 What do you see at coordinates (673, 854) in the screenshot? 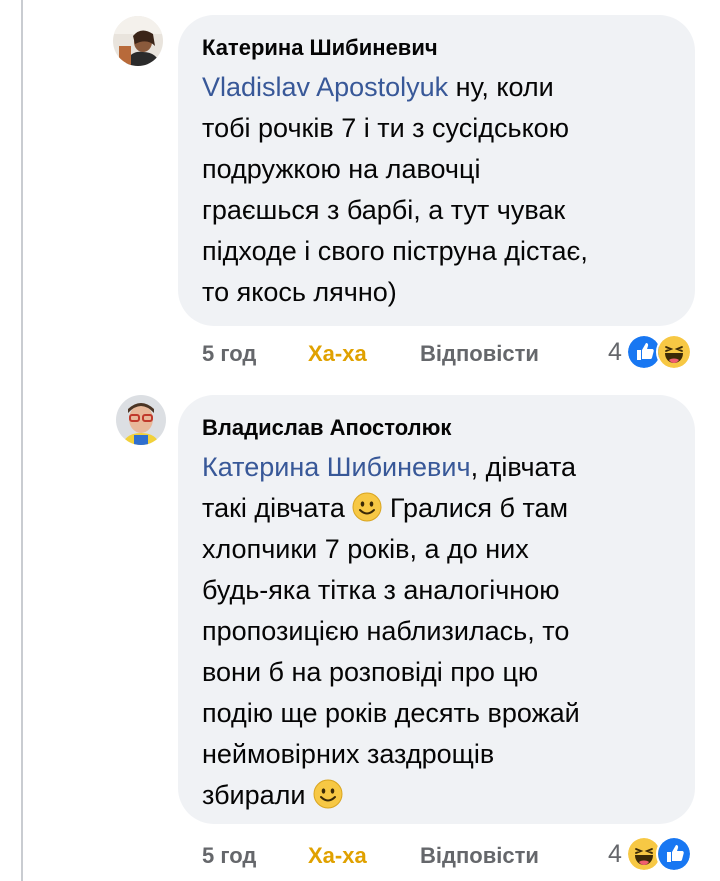
I see `like-icon` at bounding box center [673, 854].